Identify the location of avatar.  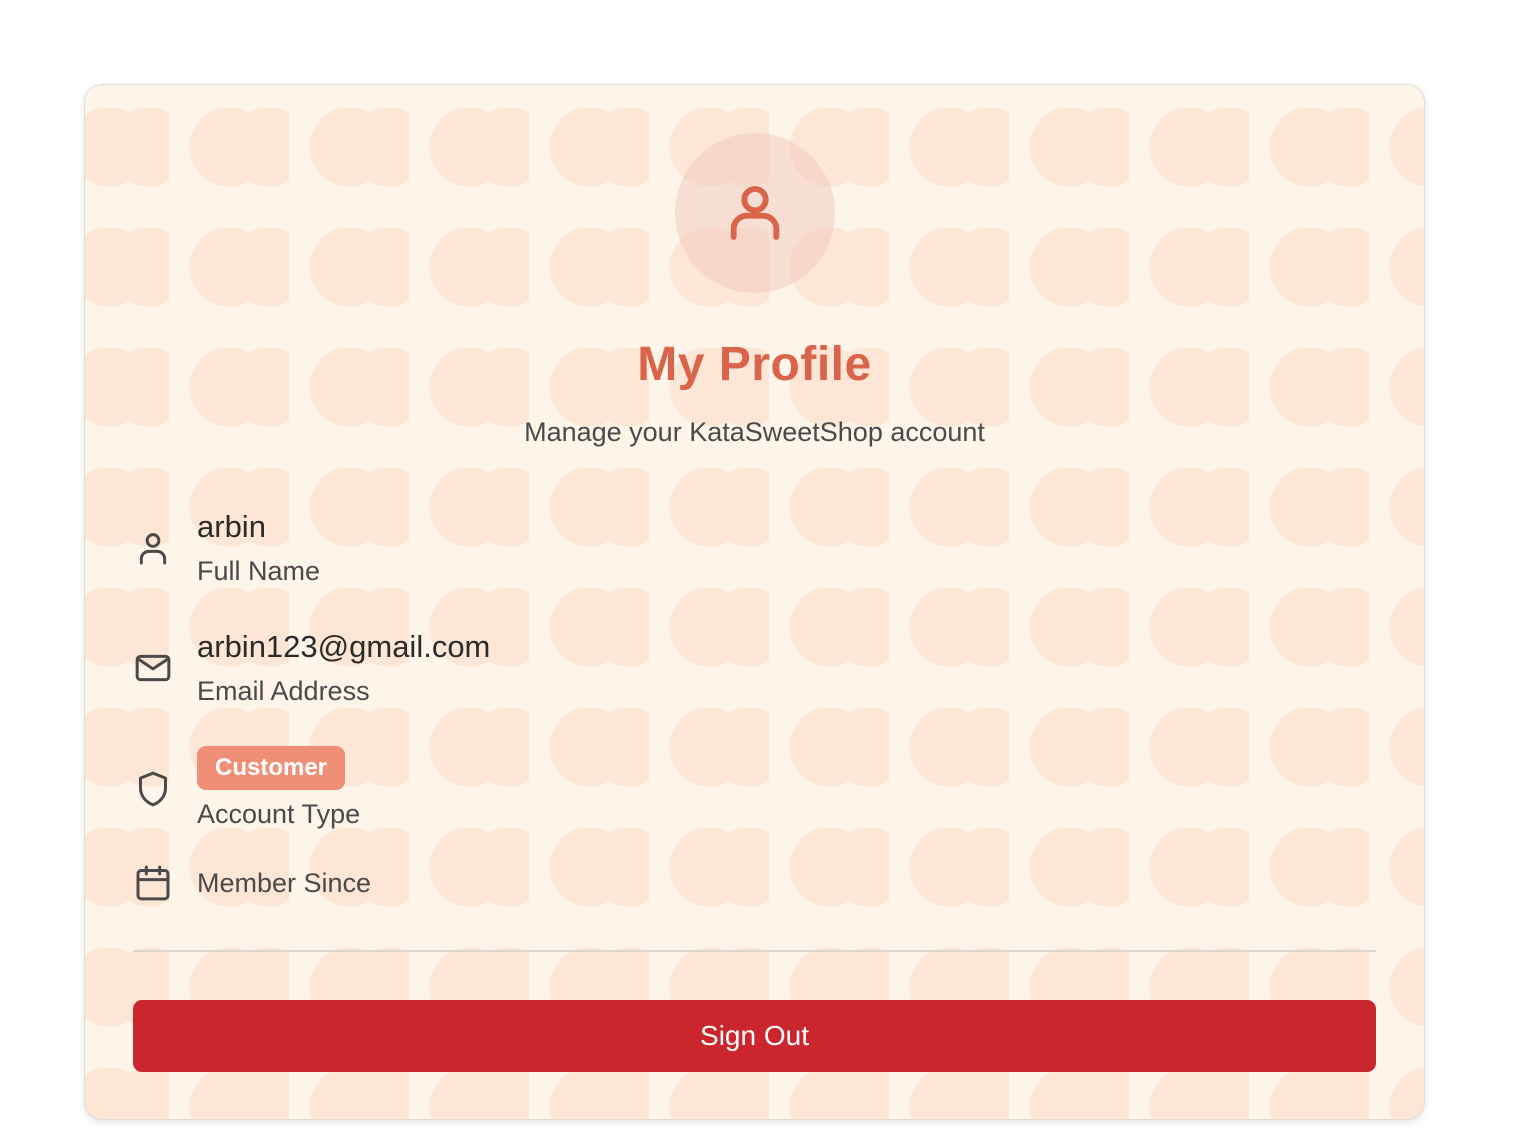
(755, 213).